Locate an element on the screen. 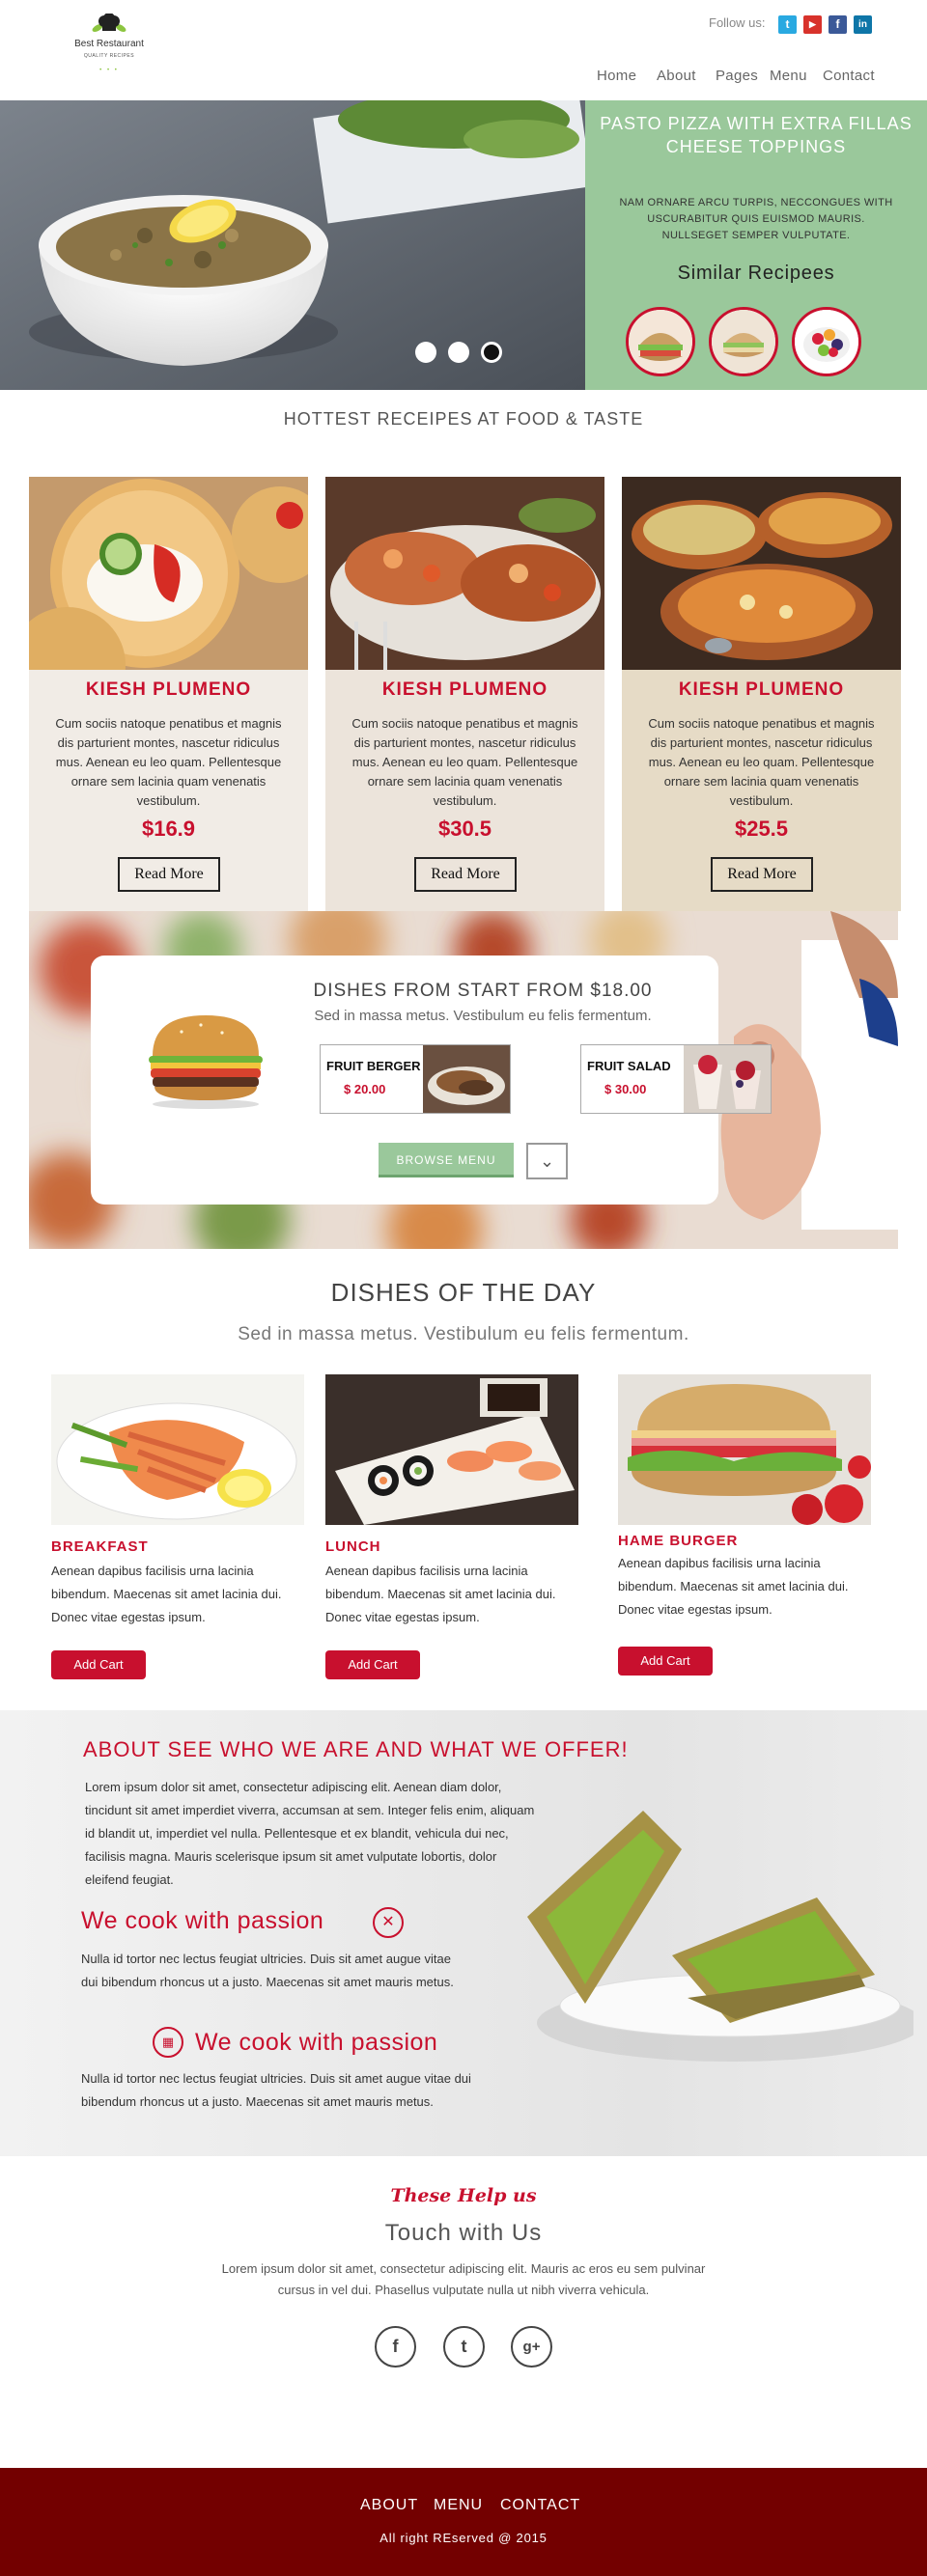 The height and width of the screenshot is (2576, 927). dishes-day-title: DISHES OF THE DAY is located at coordinates (463, 1292).